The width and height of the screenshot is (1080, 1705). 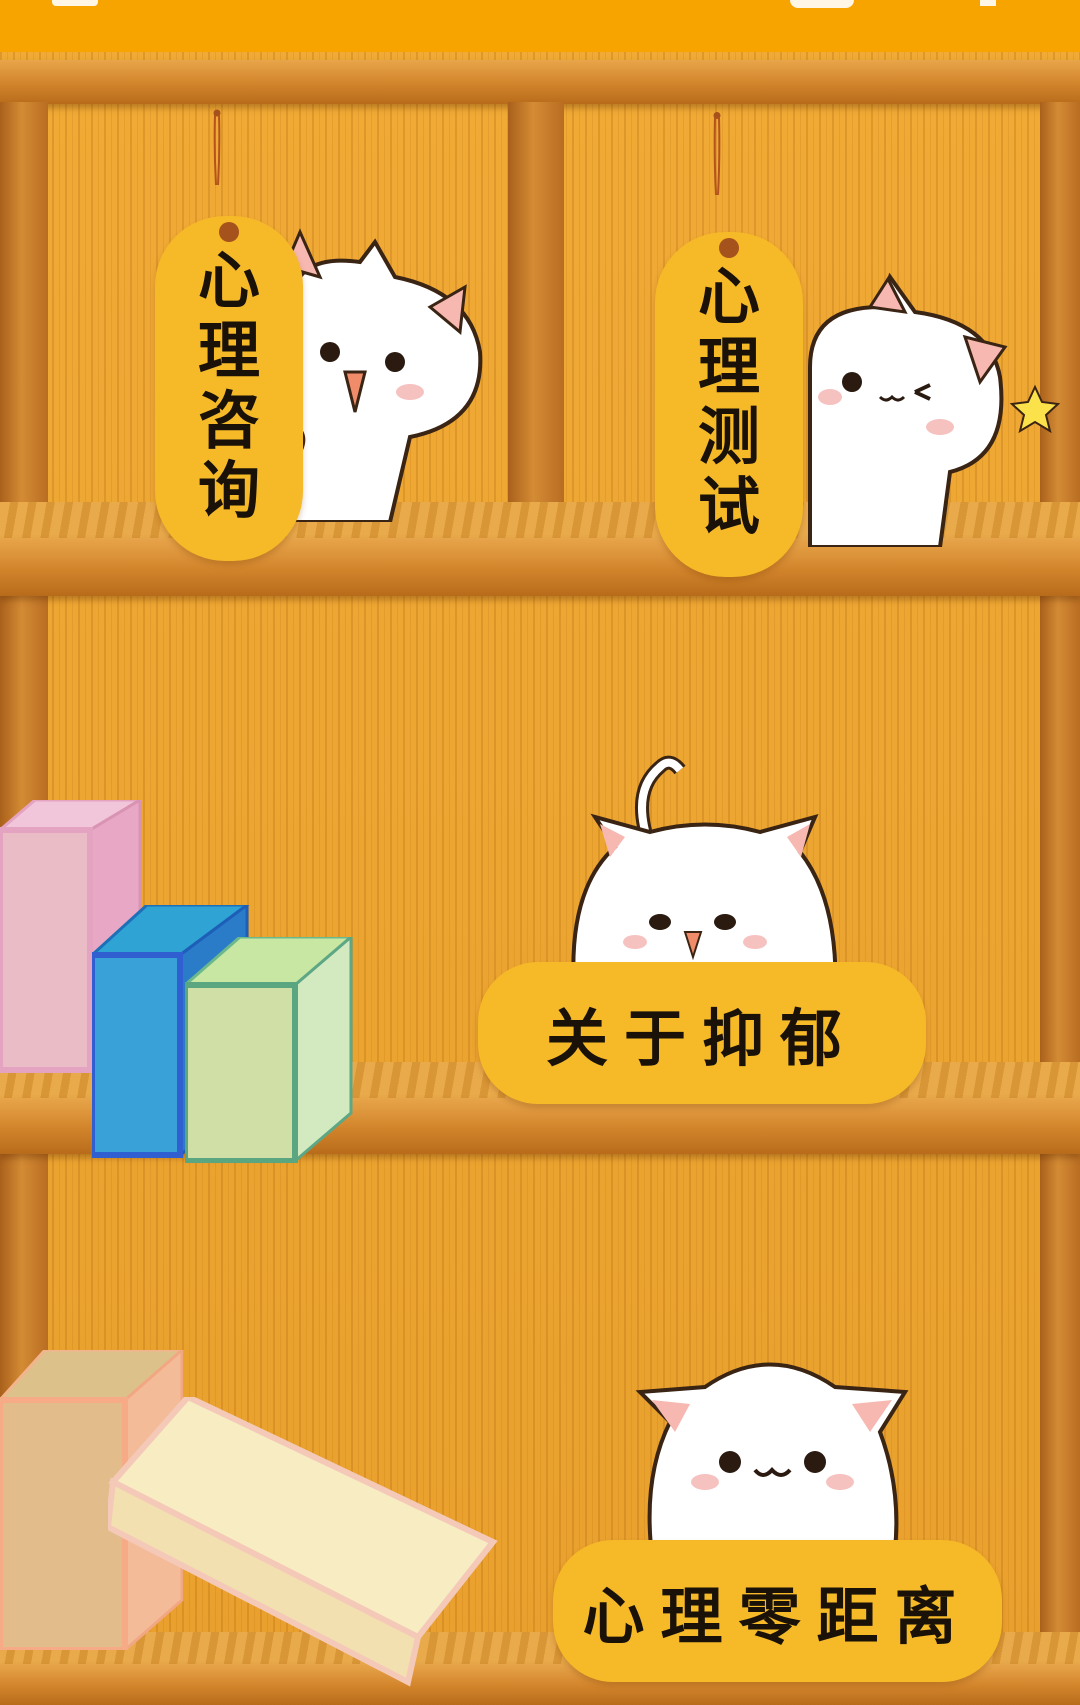 What do you see at coordinates (934, 409) in the screenshot?
I see `cat-winking-icon` at bounding box center [934, 409].